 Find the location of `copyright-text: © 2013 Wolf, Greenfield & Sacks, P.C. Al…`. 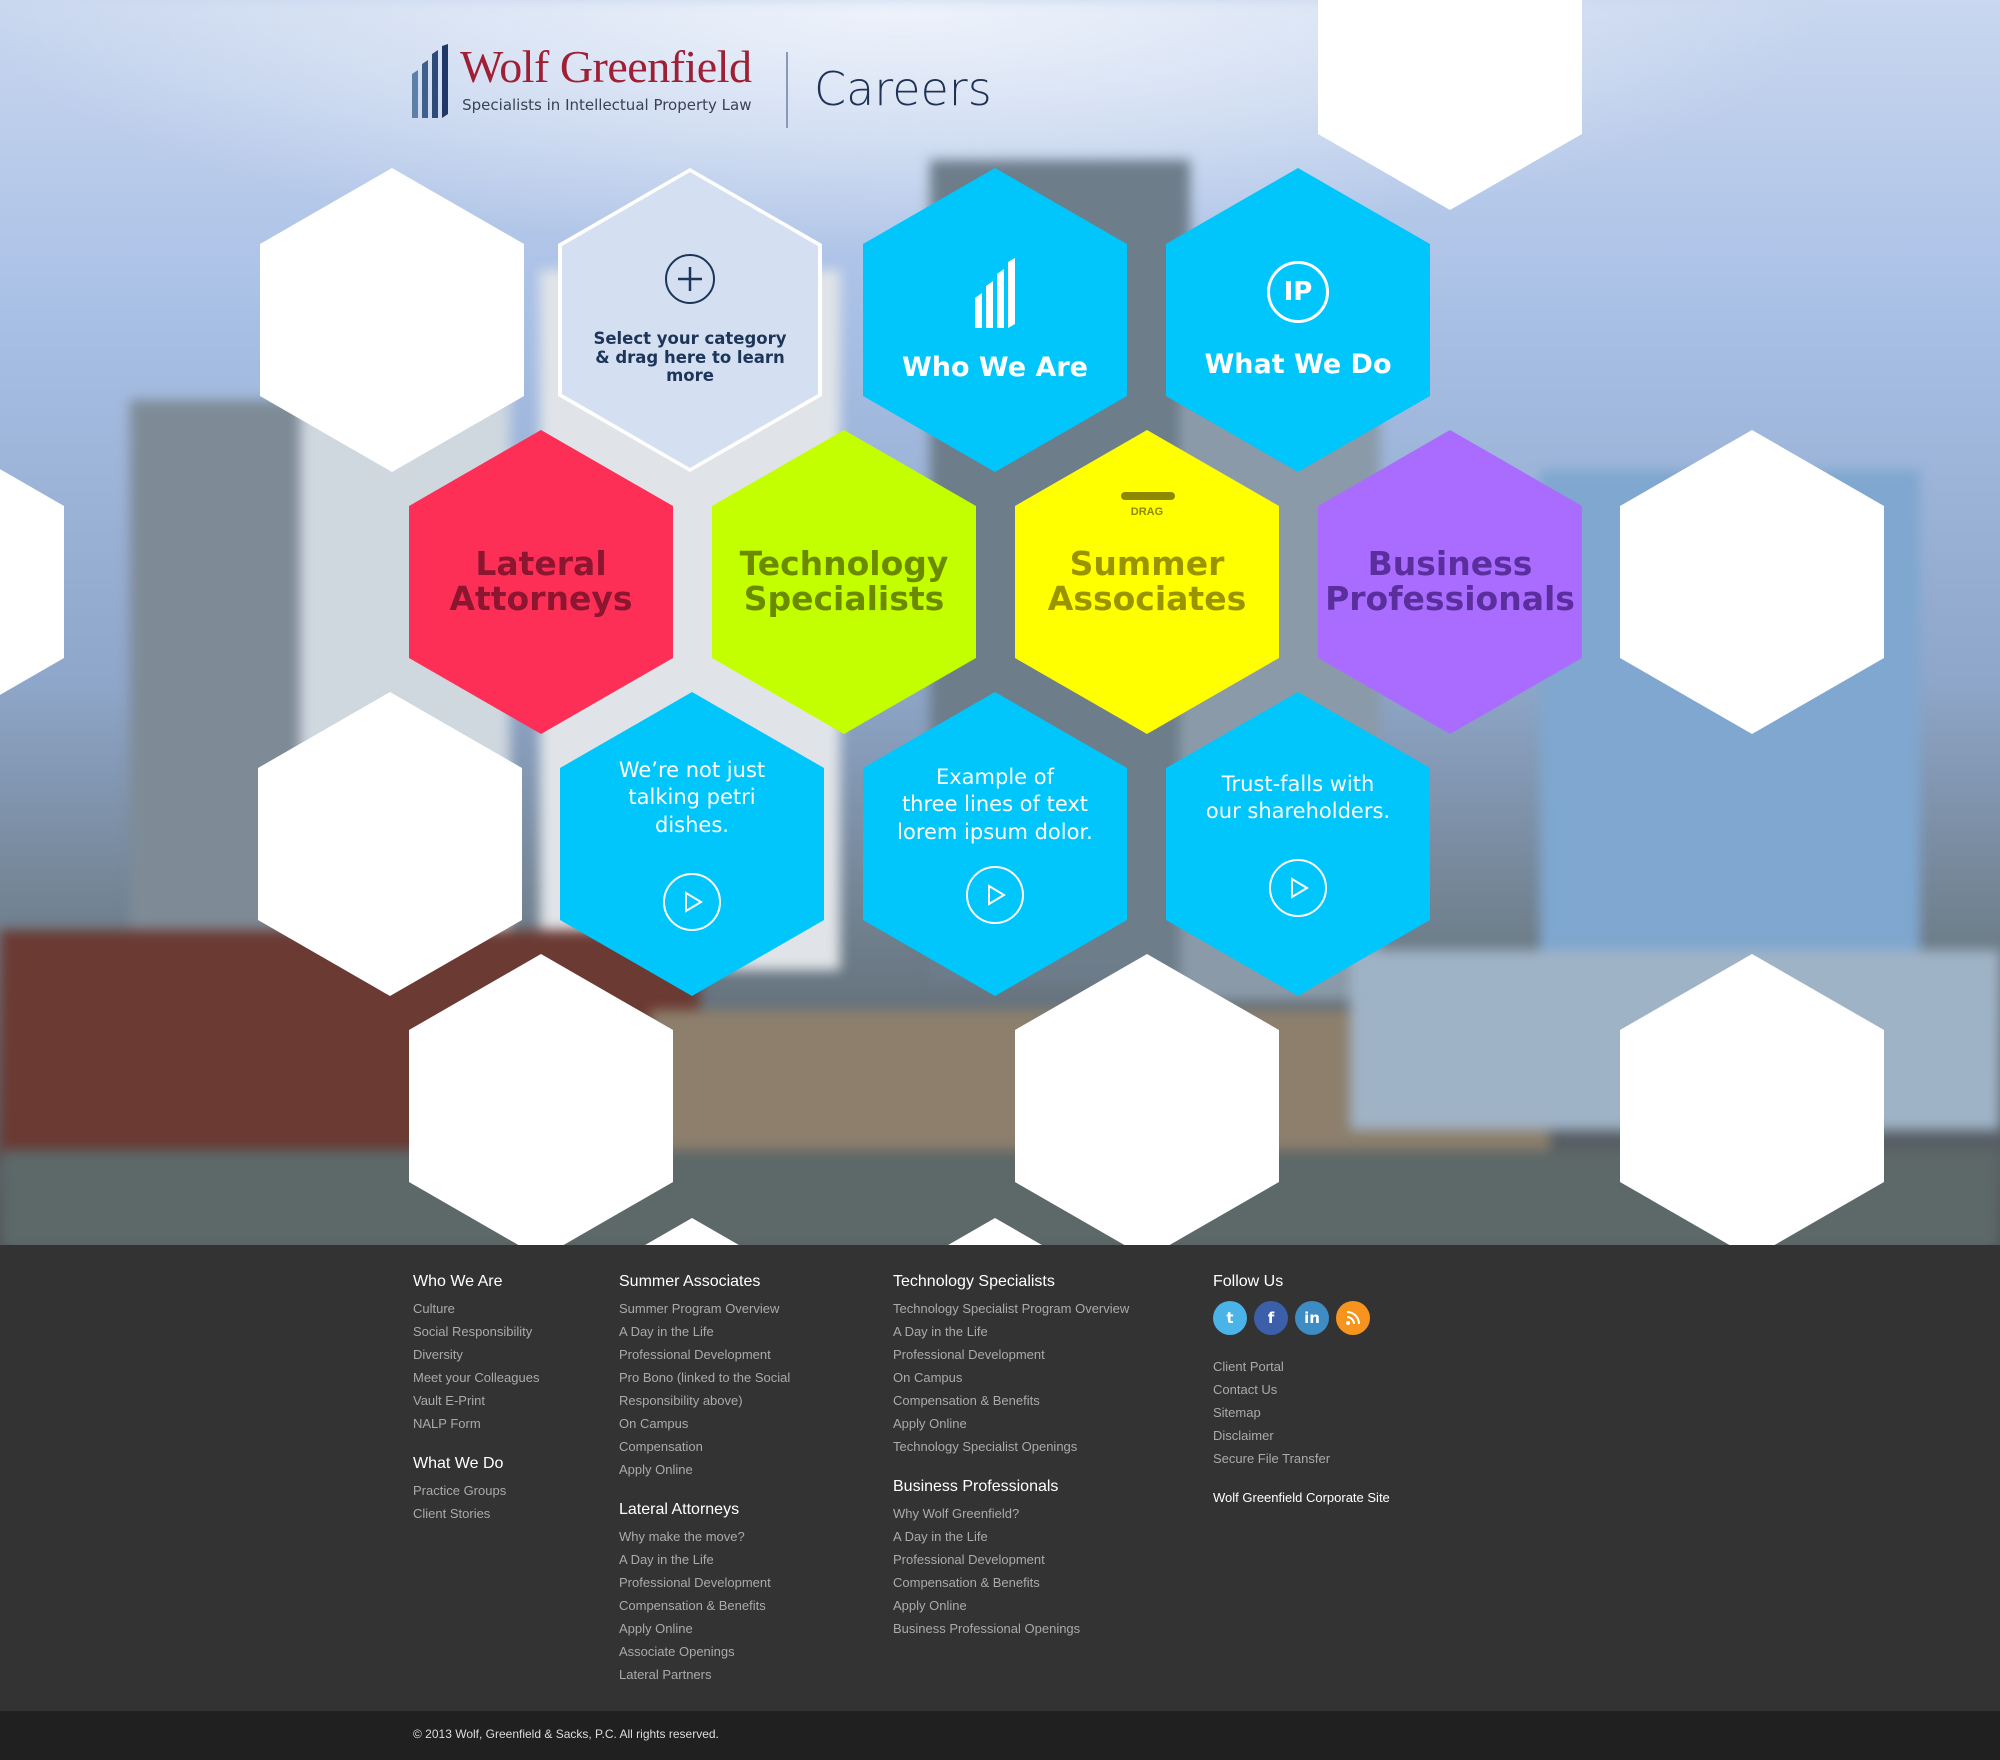

copyright-text: © 2013 Wolf, Greenfield & Sacks, P.C. Al… is located at coordinates (566, 1734).